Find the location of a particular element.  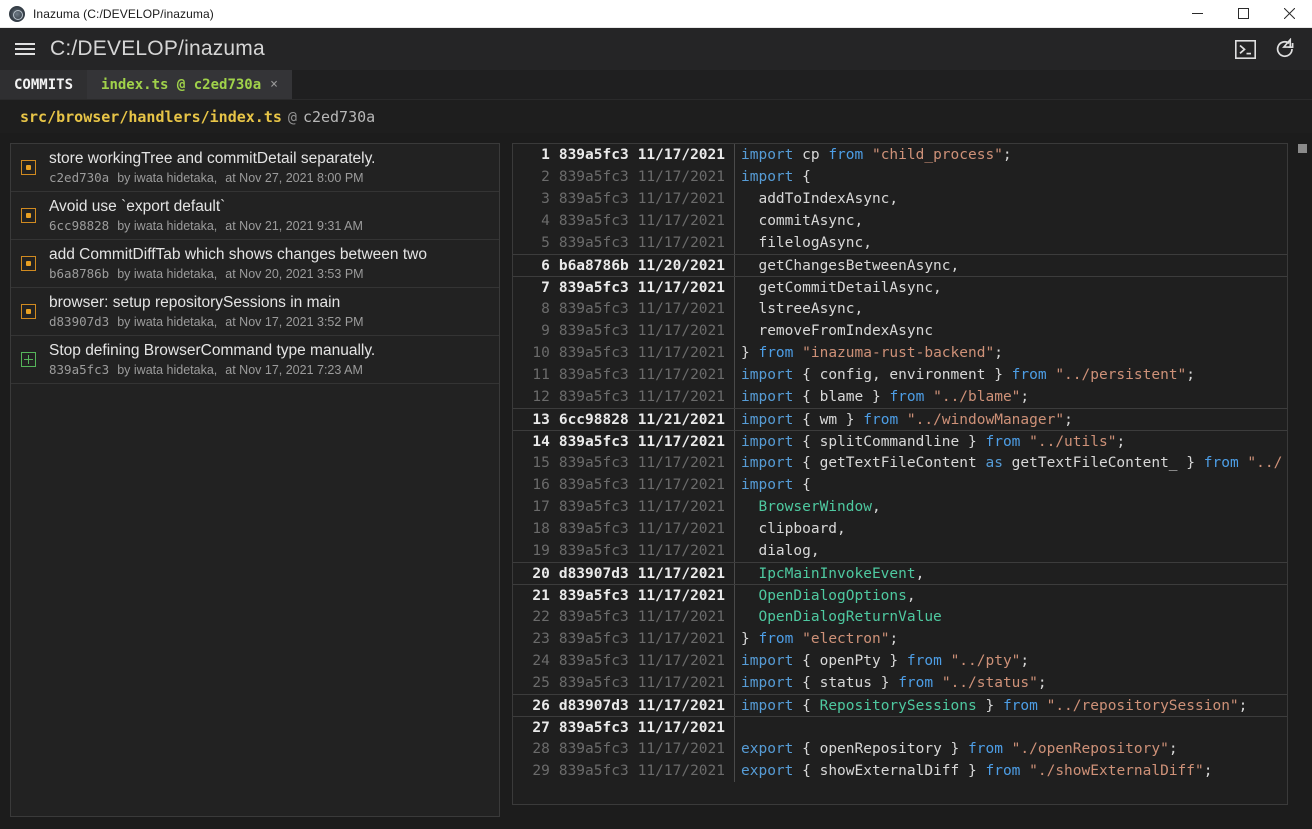

blame-gutter: 22 839a5fc3 11/17/2021 is located at coordinates (624, 617).